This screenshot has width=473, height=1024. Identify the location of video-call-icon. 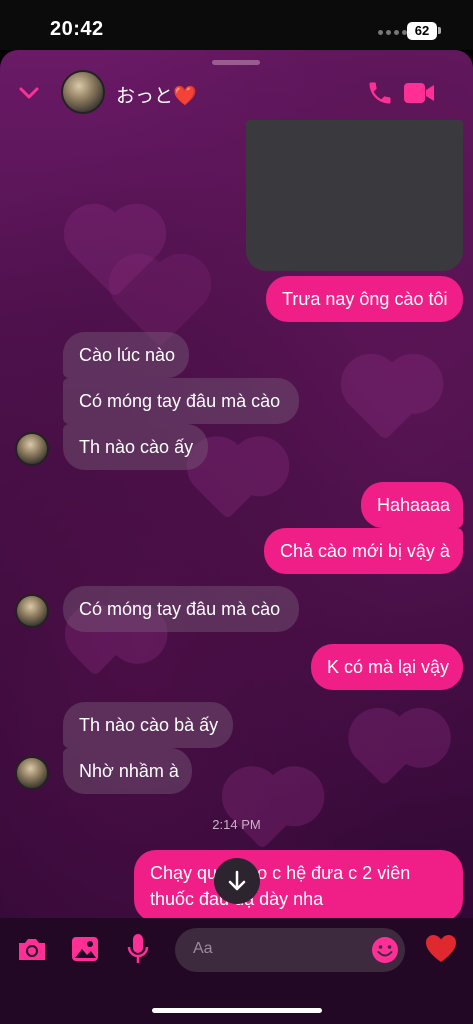
(419, 93).